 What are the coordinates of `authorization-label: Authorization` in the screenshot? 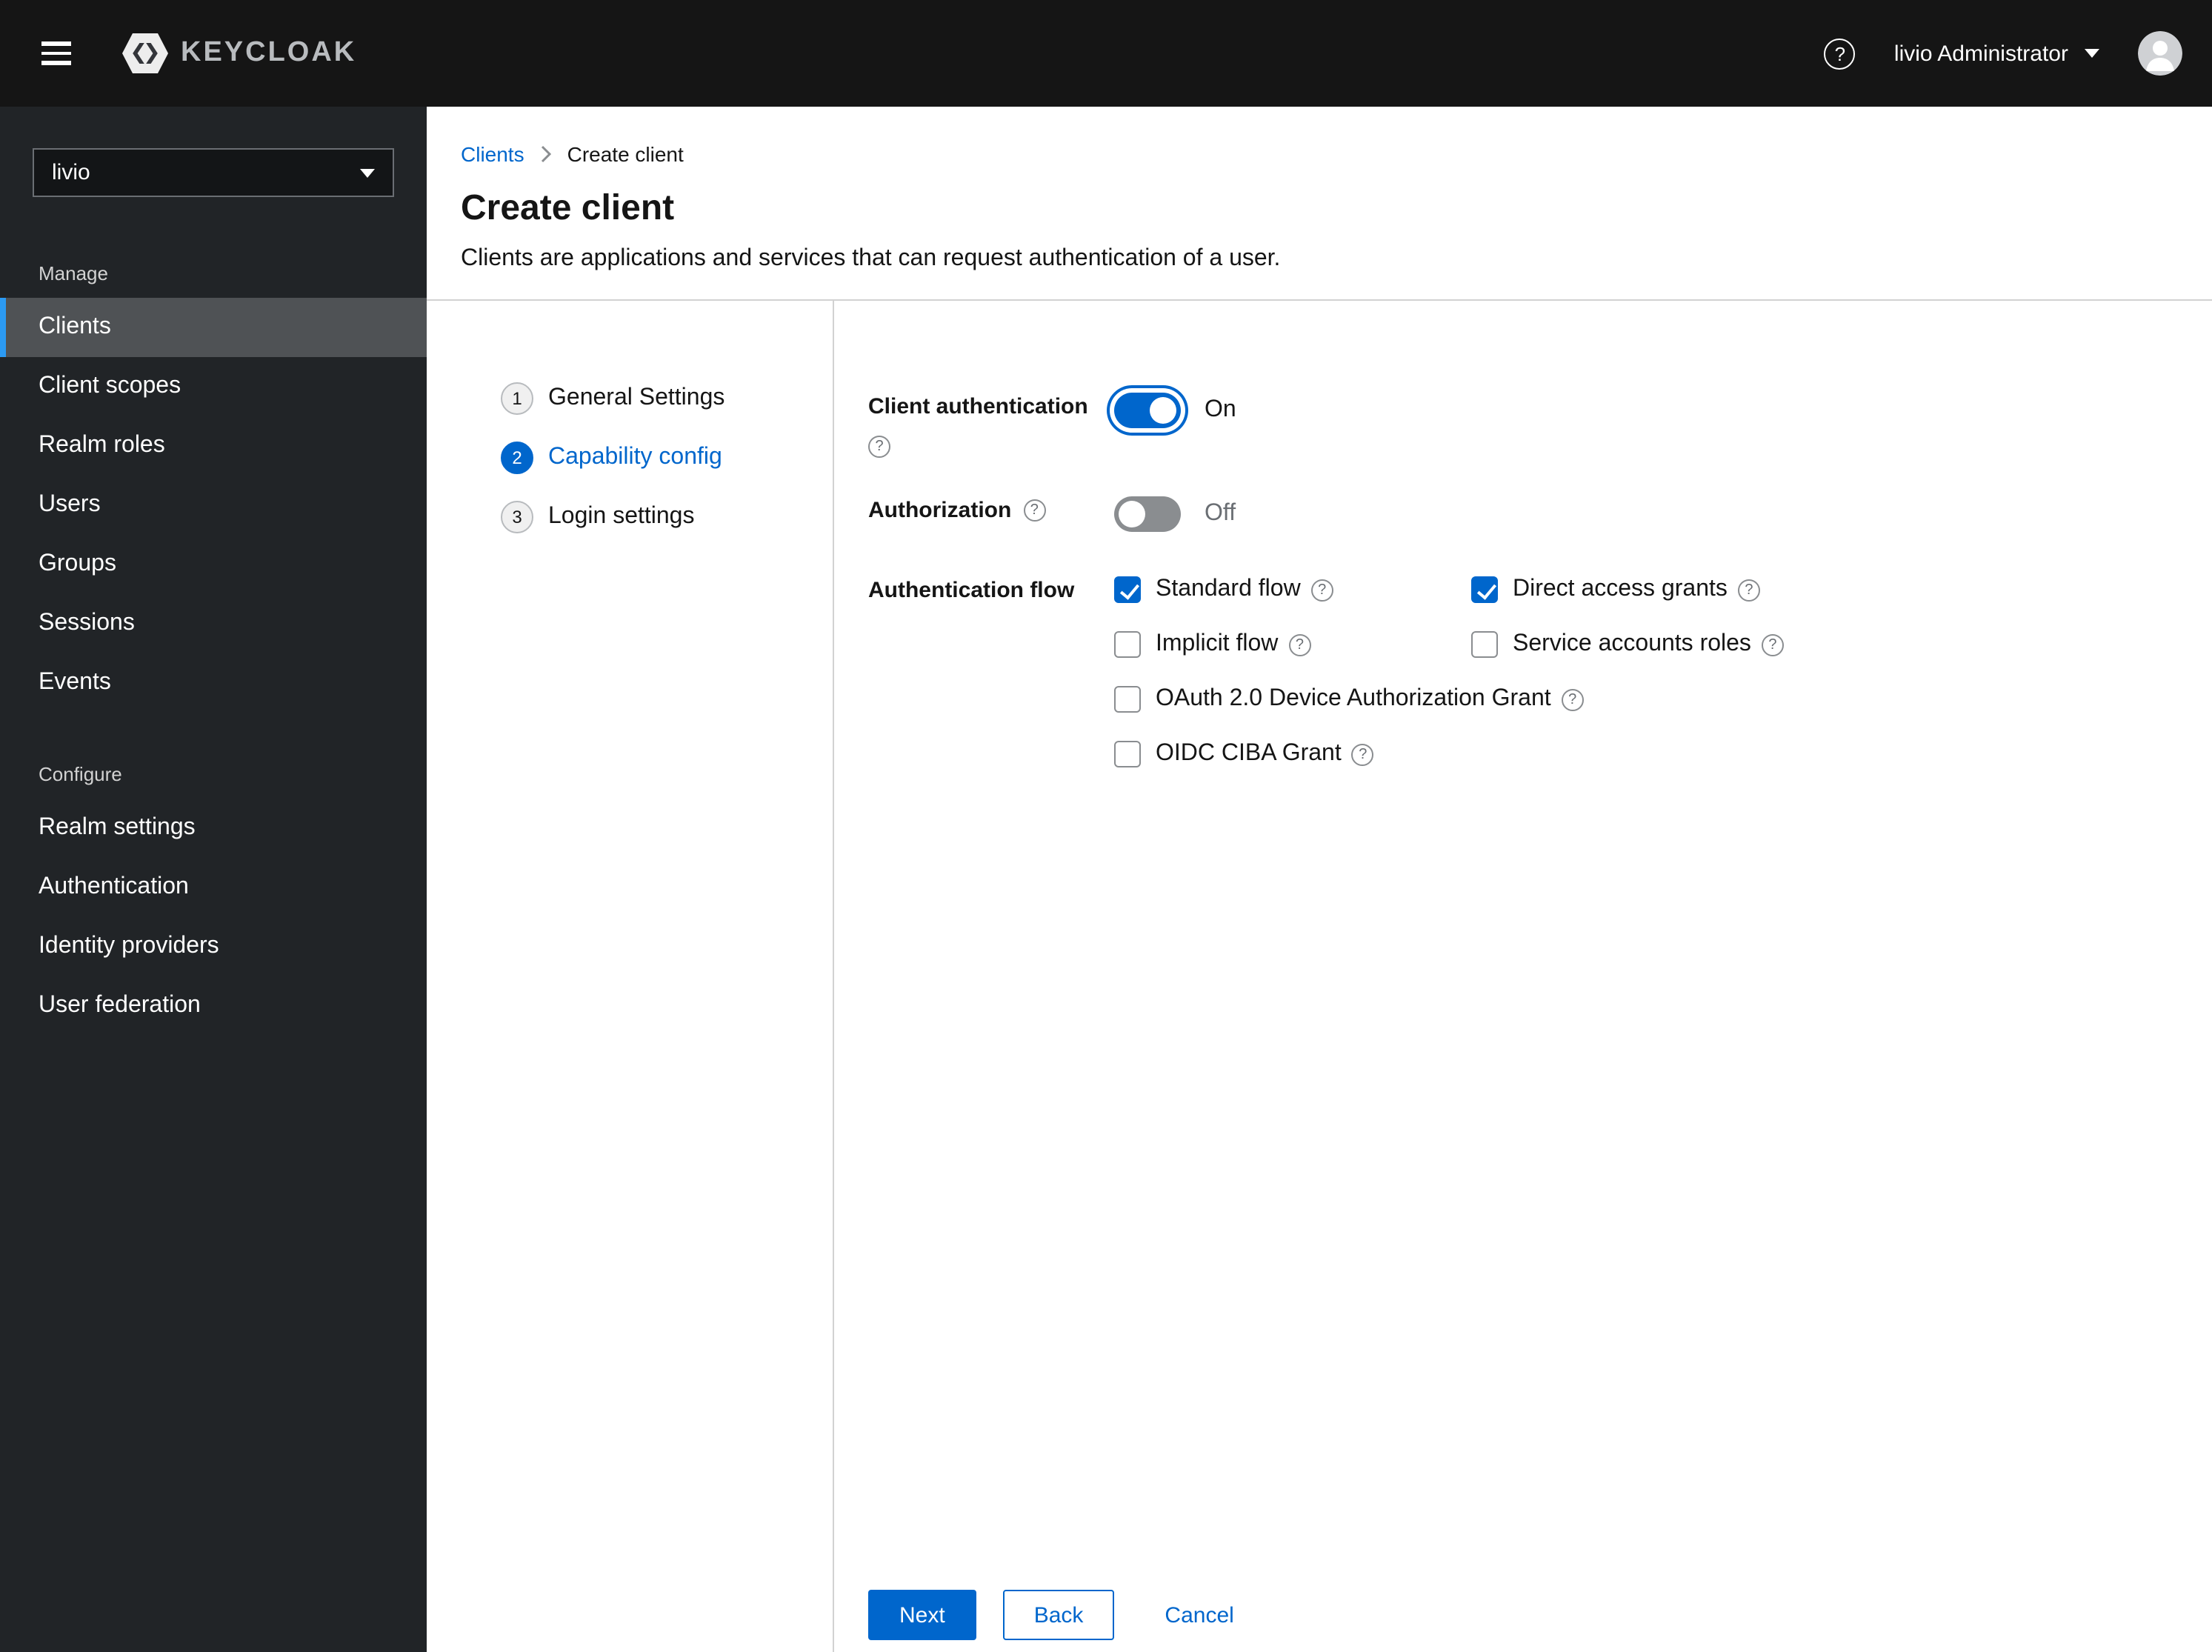 It's located at (940, 510).